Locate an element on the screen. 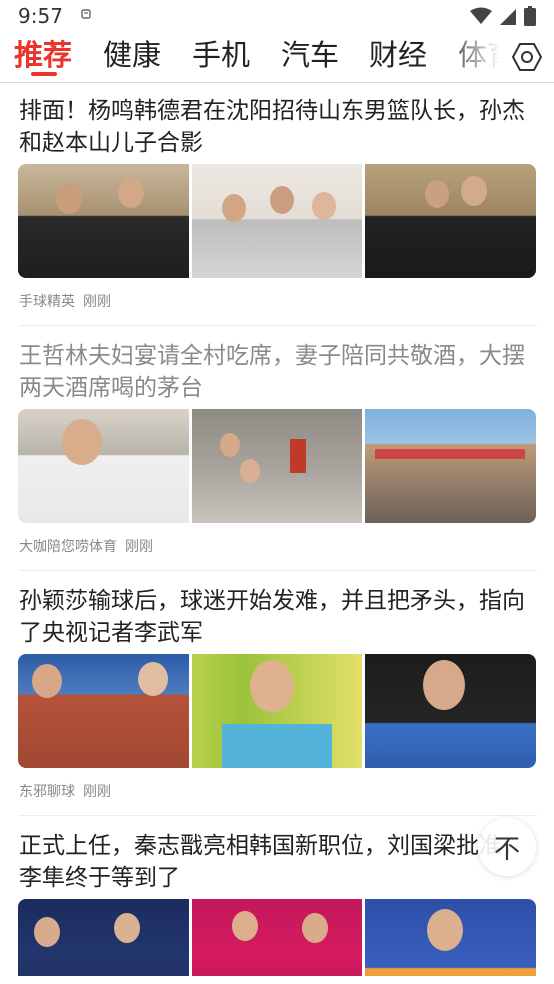 The image size is (554, 984). tab-finance: 财经 is located at coordinates (398, 56).